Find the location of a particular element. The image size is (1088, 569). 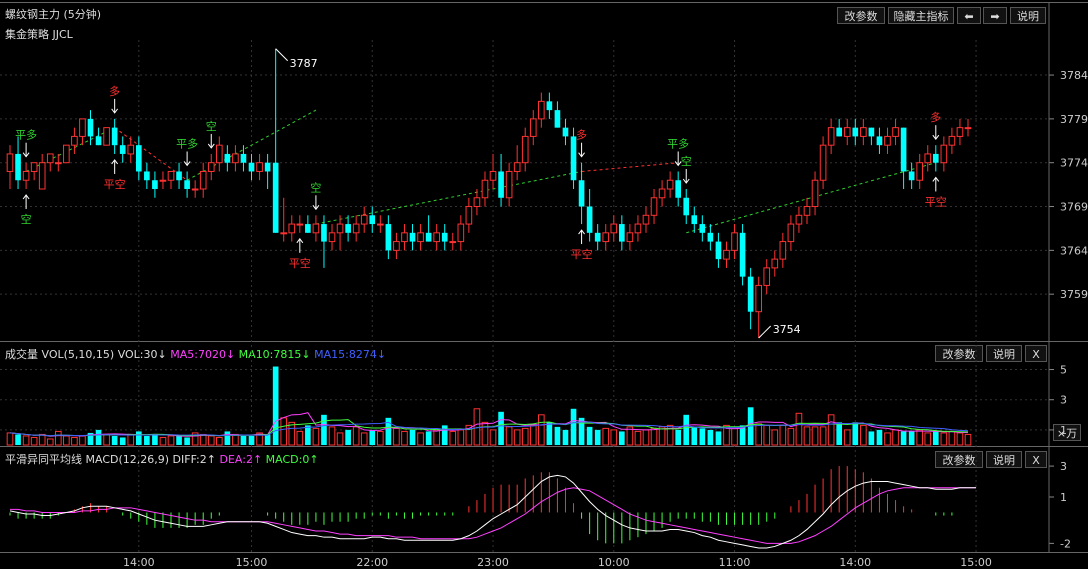

time-tick-label: 10:00 is located at coordinates (613, 562).